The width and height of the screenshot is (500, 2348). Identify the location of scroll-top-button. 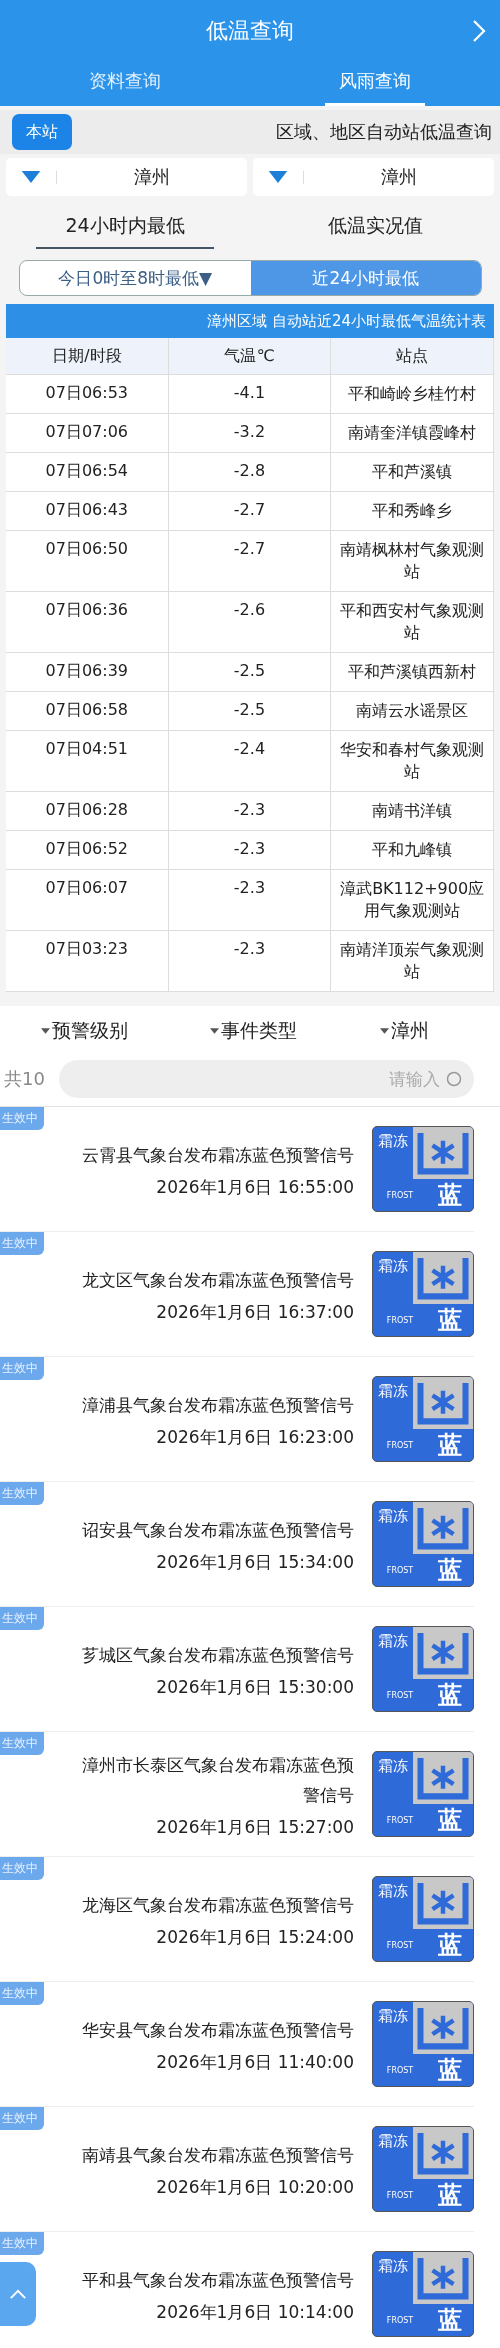
(18, 2294).